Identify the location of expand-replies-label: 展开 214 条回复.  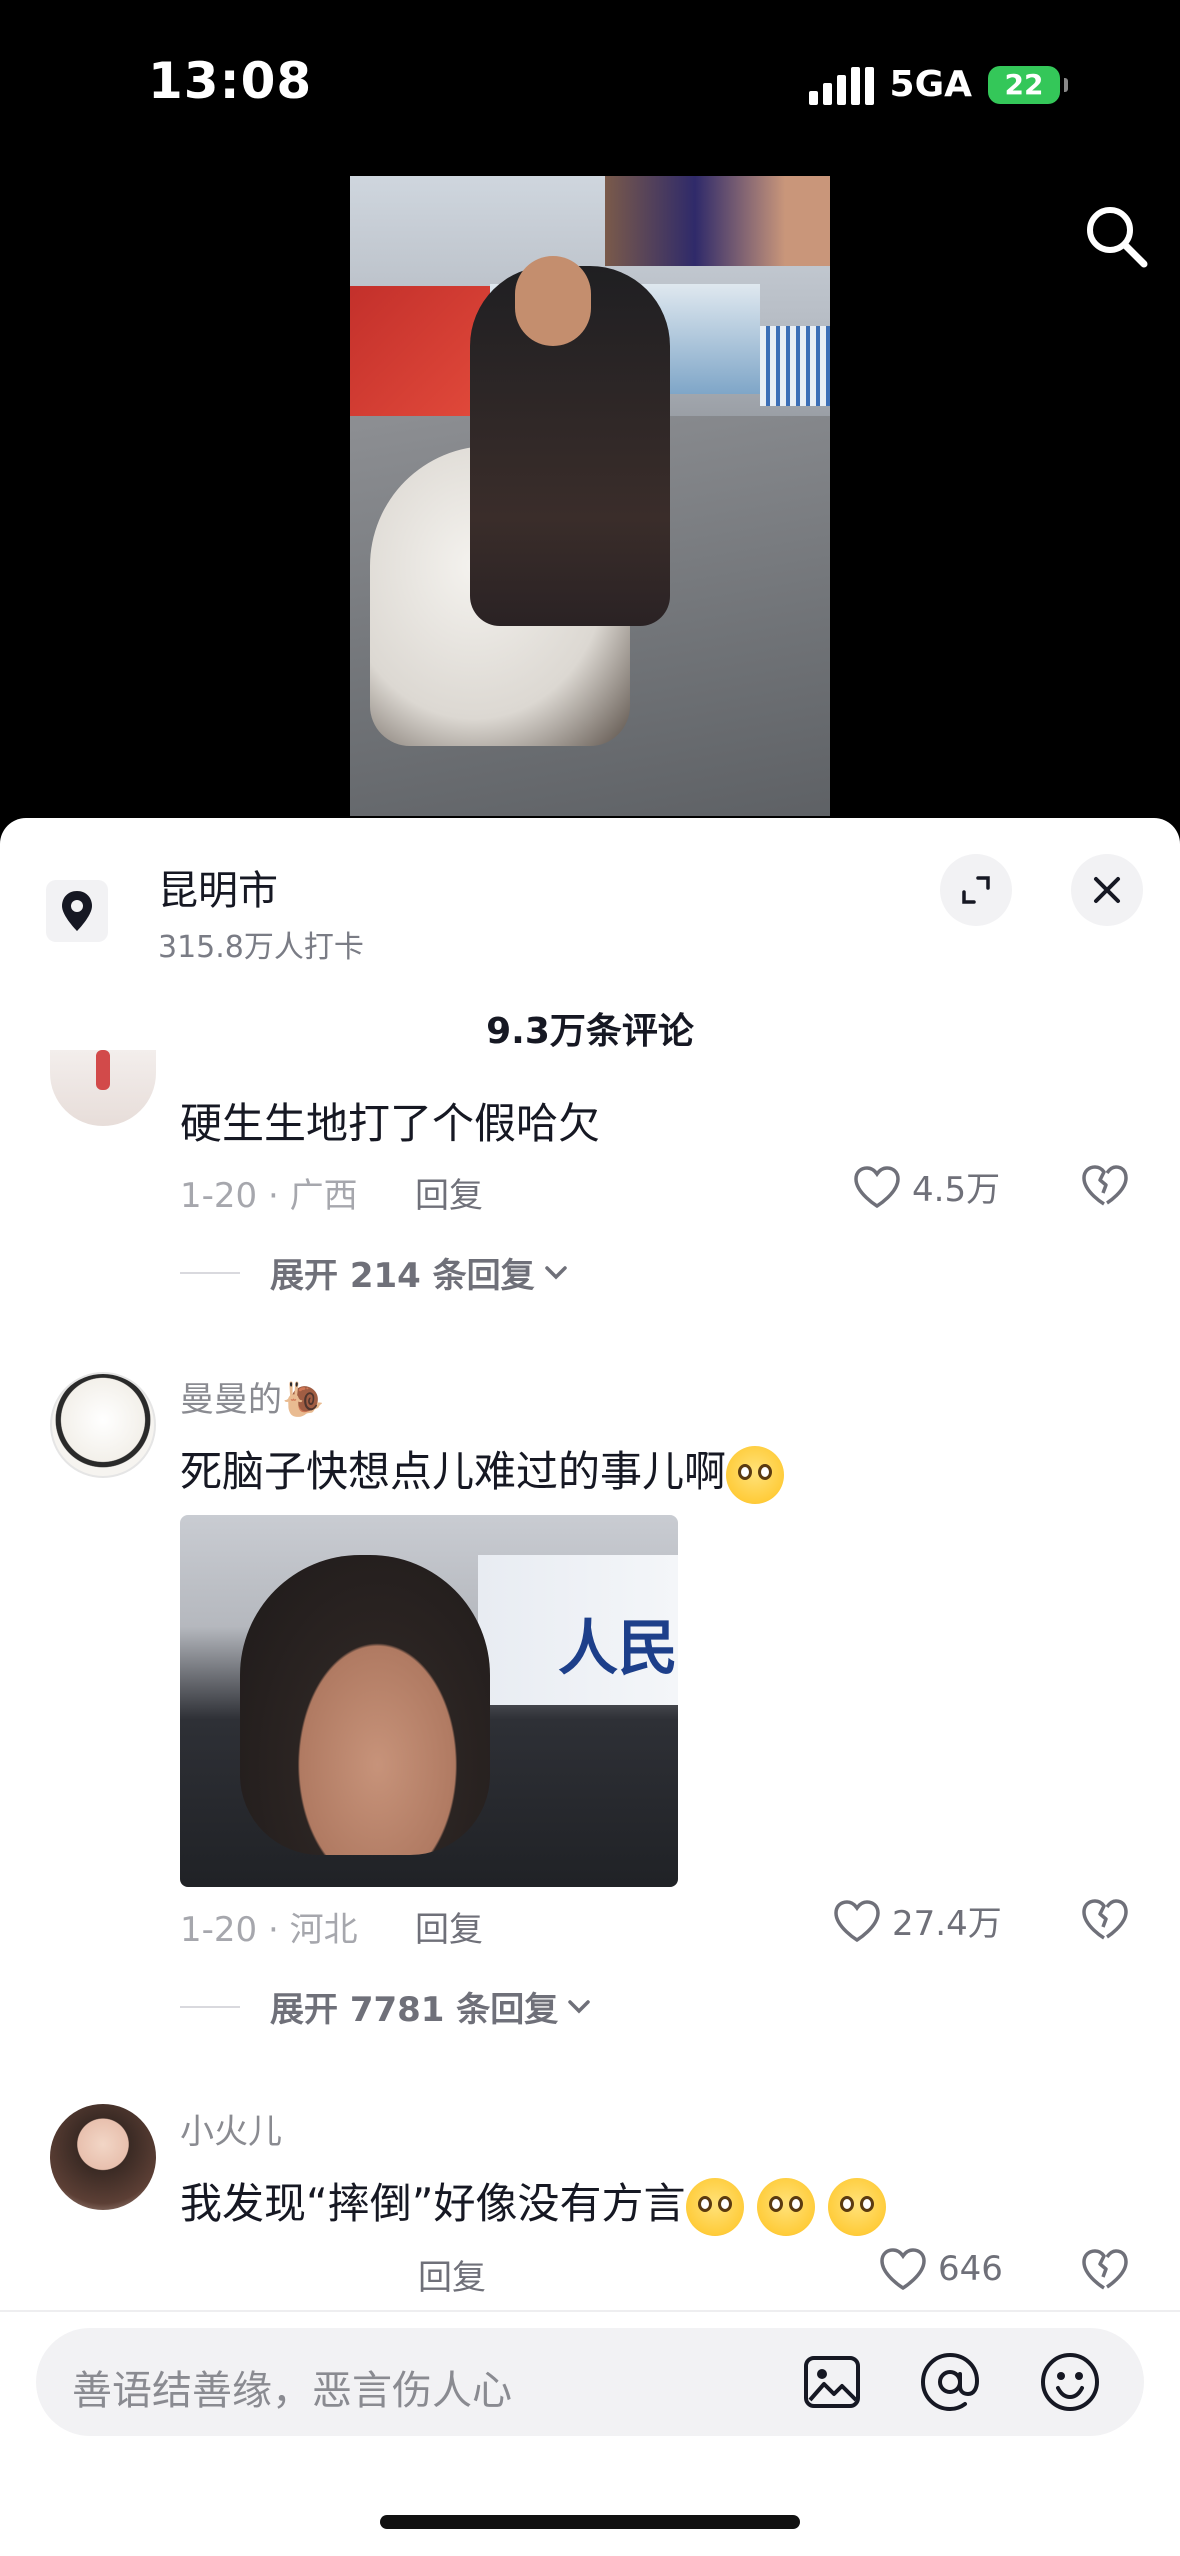
(402, 1276).